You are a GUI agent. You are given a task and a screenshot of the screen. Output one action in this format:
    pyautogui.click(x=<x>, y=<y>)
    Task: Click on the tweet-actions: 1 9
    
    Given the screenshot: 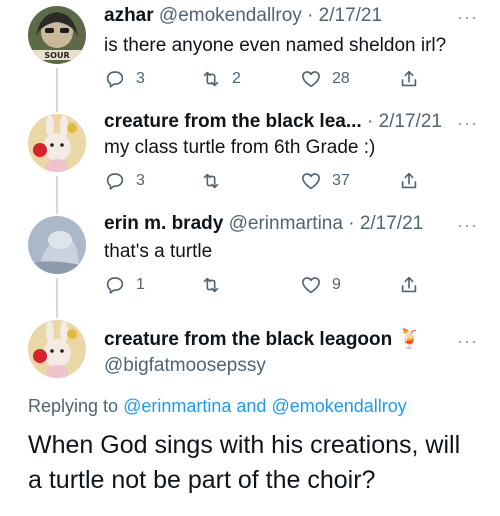 What is the action you would take?
    pyautogui.click(x=269, y=286)
    